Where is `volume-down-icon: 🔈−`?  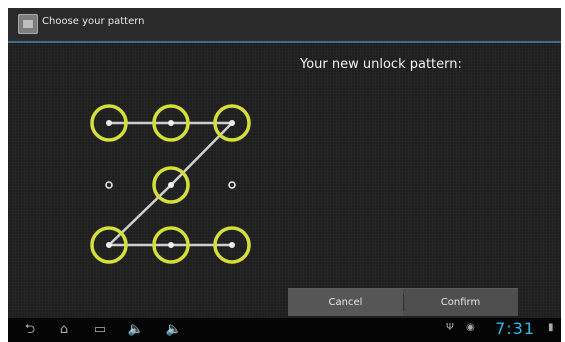 volume-down-icon: 🔈− is located at coordinates (136, 330).